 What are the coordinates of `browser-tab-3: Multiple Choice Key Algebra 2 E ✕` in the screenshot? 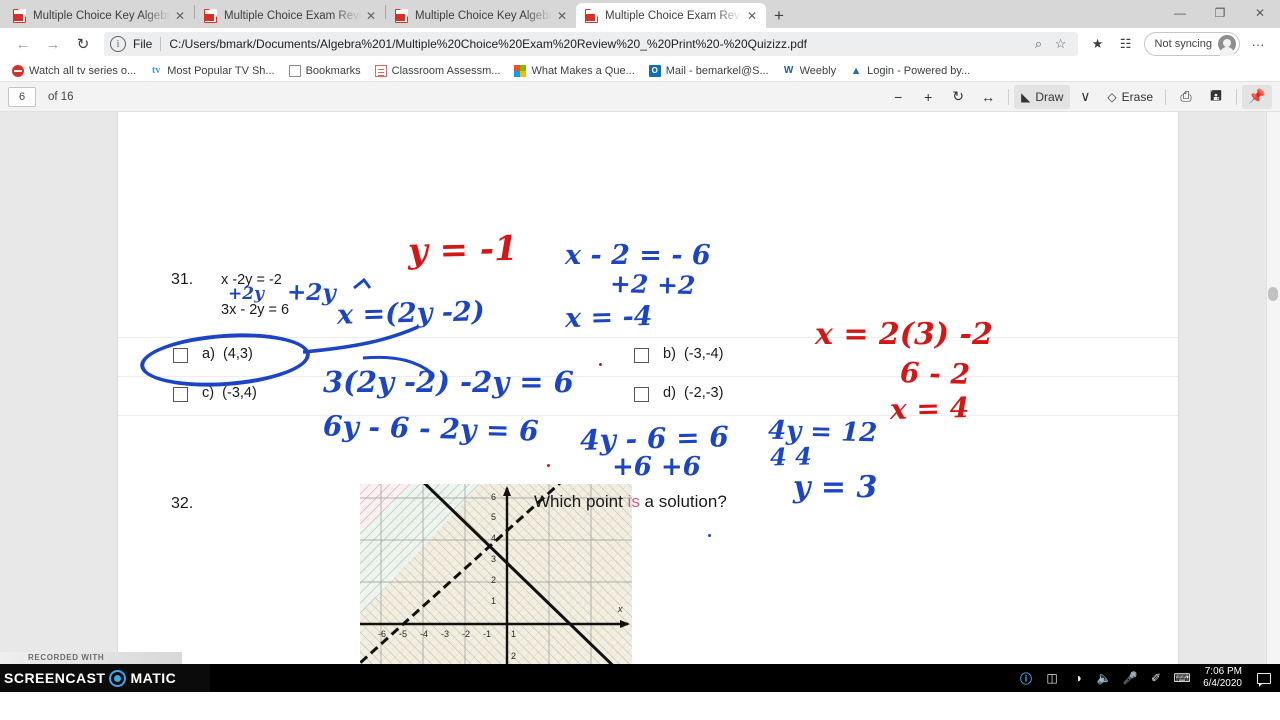 It's located at (481, 15).